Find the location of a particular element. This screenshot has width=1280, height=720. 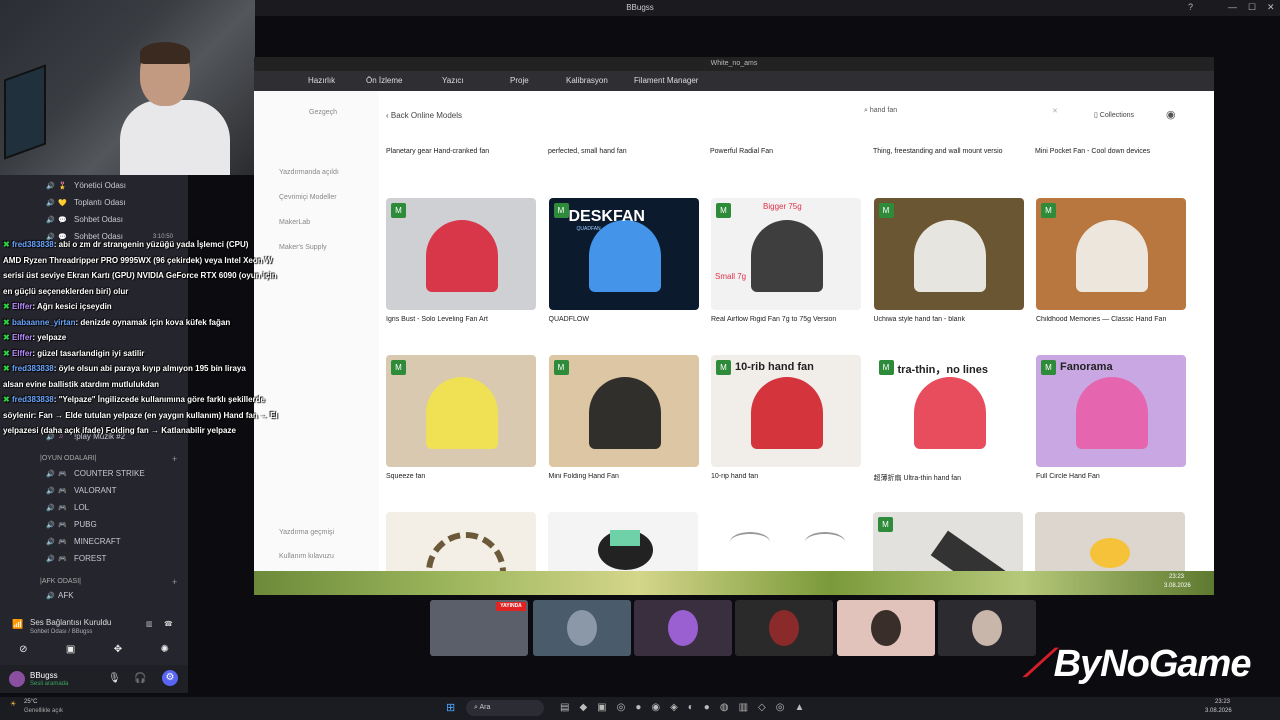

model-thumbnail: M is located at coordinates (623, 411).